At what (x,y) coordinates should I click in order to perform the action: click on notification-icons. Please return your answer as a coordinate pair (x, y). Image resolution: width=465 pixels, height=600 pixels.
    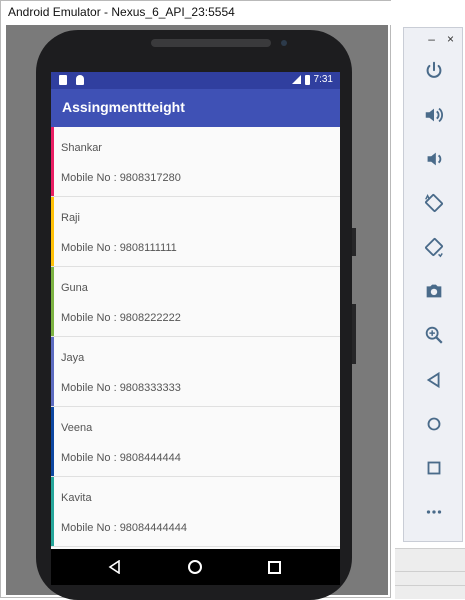
    Looking at the image, I should click on (71, 81).